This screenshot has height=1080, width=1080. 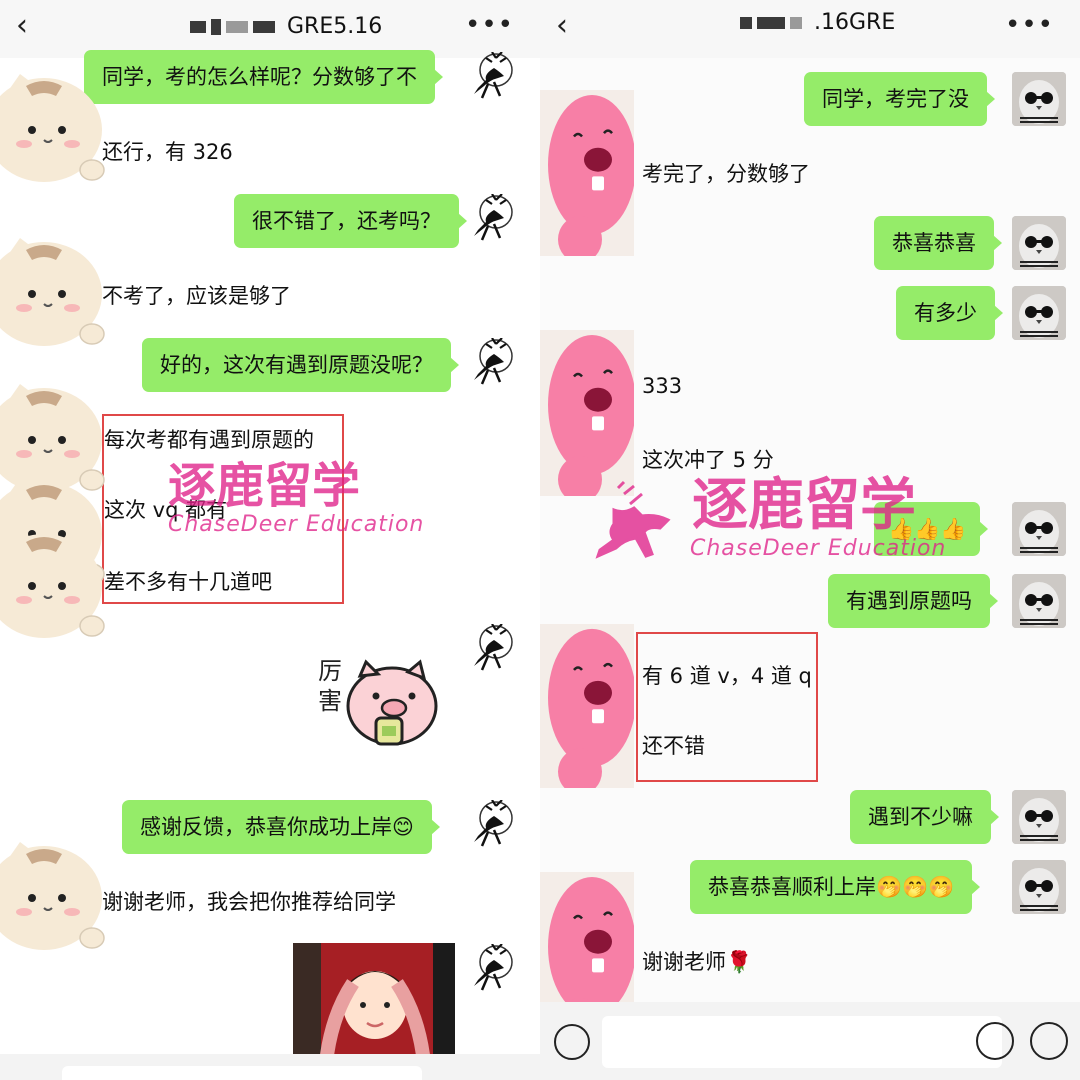 I want to click on sticker-caption: 厉害, so click(x=330, y=686).